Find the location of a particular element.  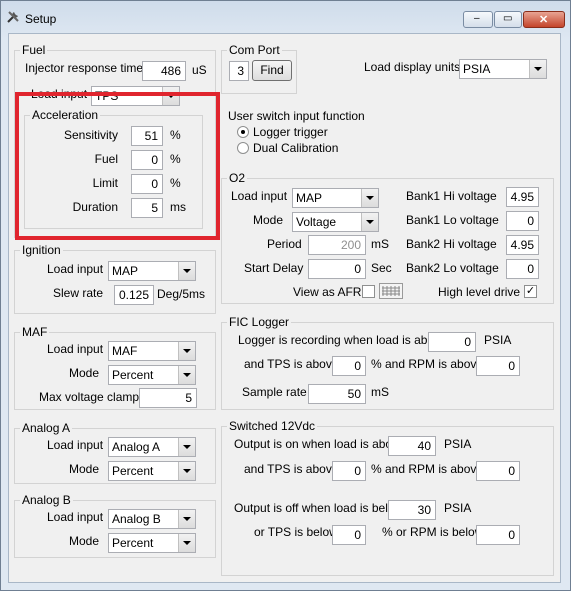

analog-b-mode-label: Mode is located at coordinates (84, 541).